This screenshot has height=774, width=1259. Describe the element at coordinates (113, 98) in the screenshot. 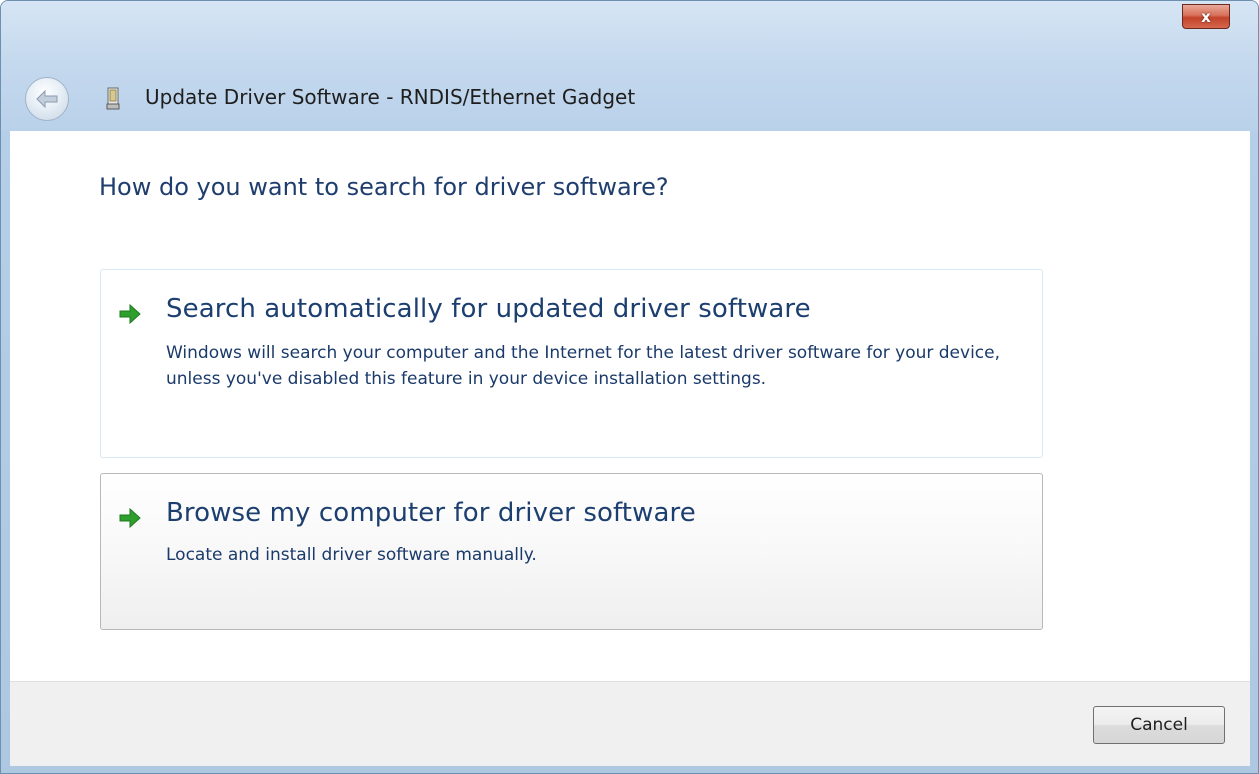

I see `device-icon` at that location.